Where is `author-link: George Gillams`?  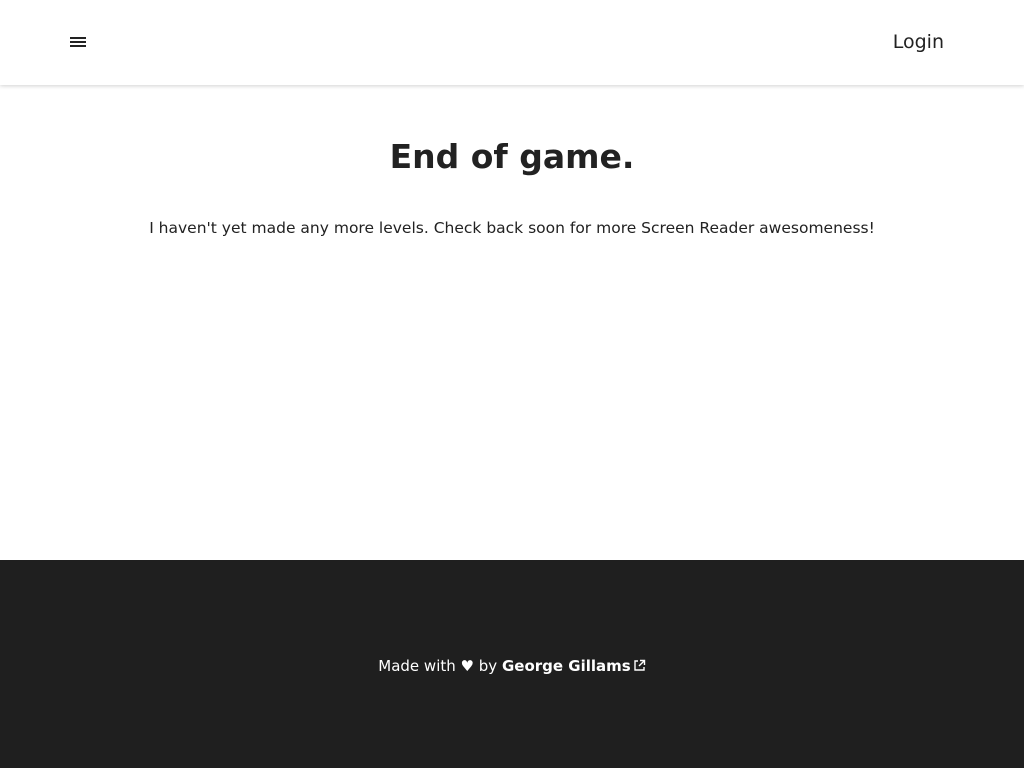
author-link: George Gillams is located at coordinates (574, 666).